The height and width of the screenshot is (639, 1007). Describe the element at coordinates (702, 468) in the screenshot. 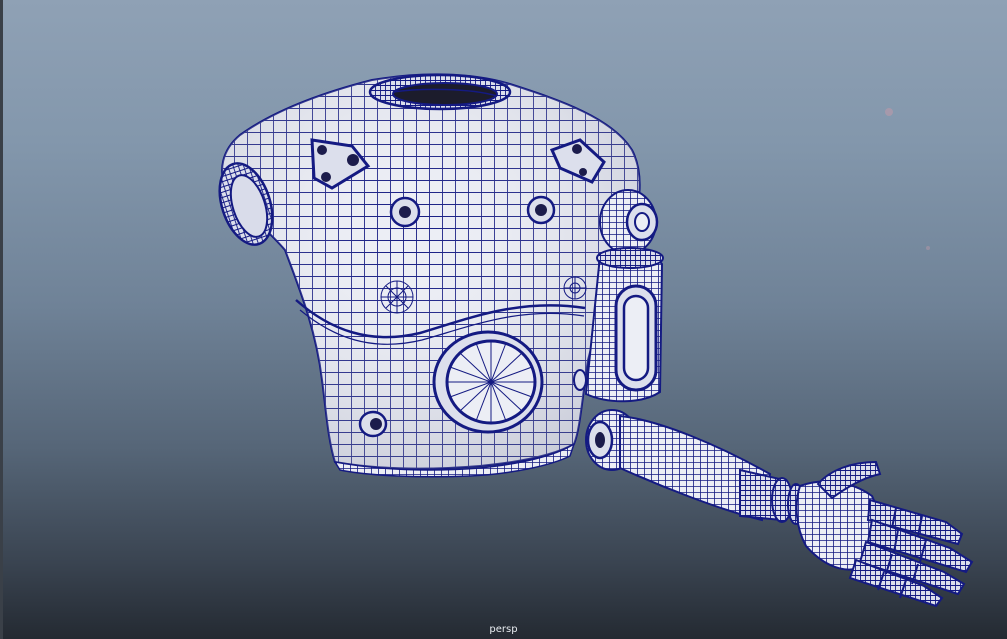

I see `forearm` at that location.